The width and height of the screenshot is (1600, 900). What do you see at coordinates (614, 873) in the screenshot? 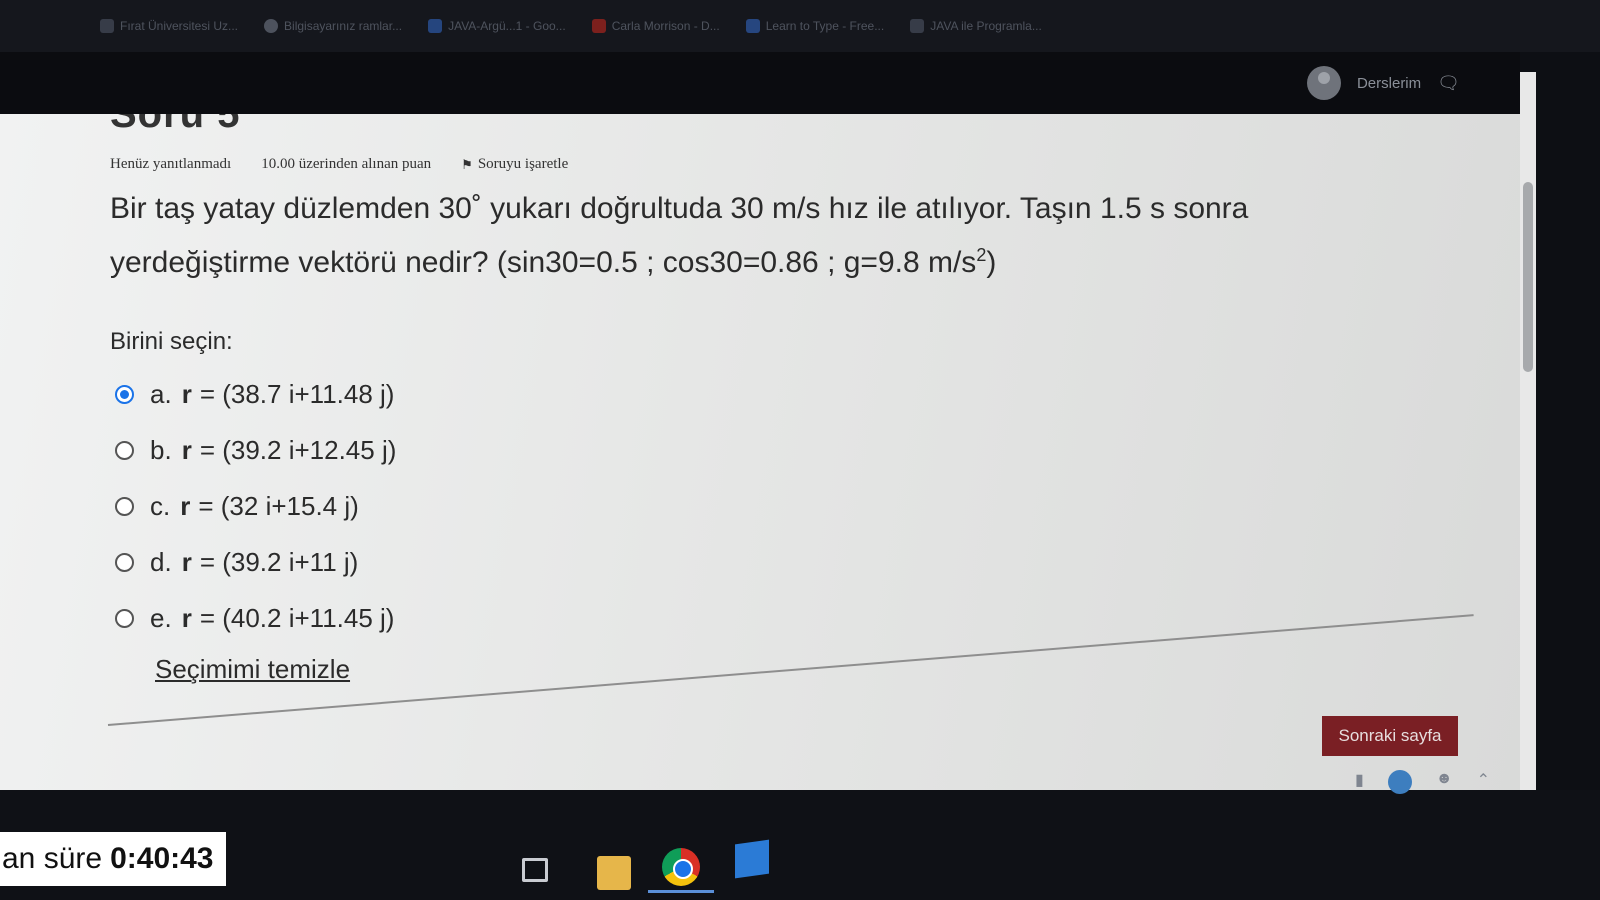
I see `file-explorer-icon` at bounding box center [614, 873].